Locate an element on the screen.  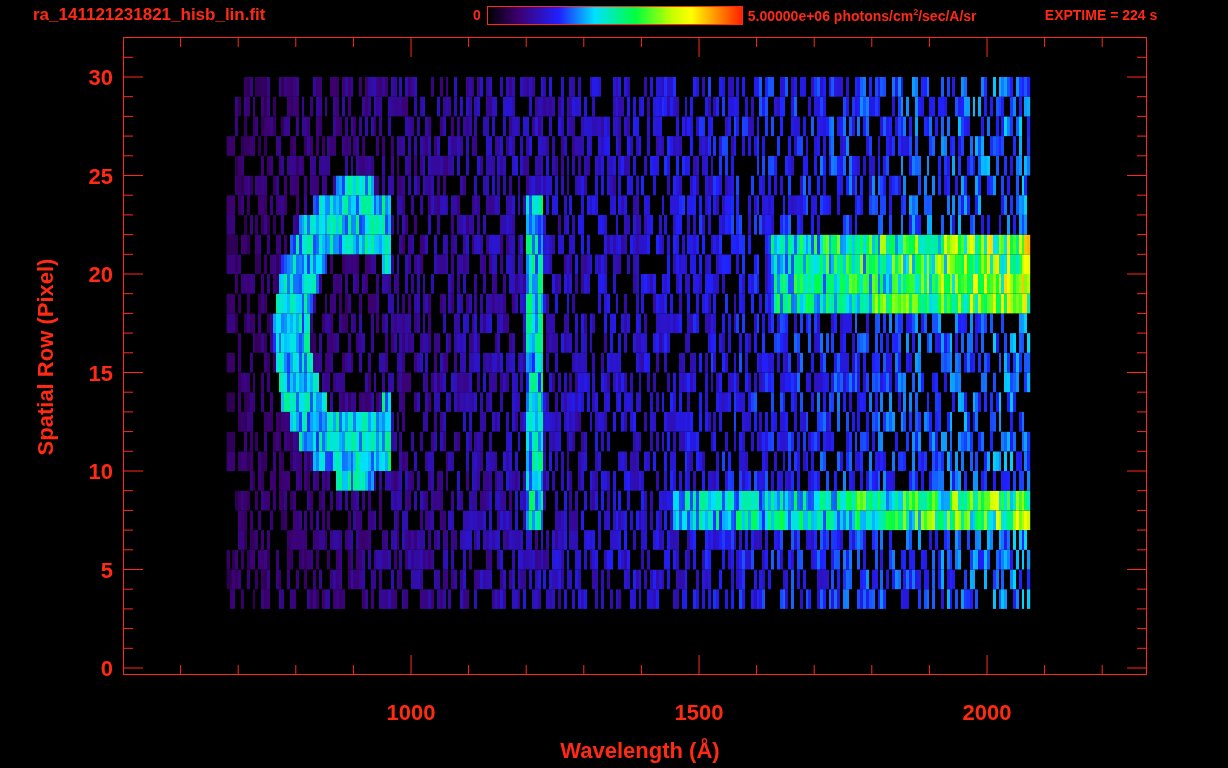
x-tick-label: 1000 is located at coordinates (411, 712).